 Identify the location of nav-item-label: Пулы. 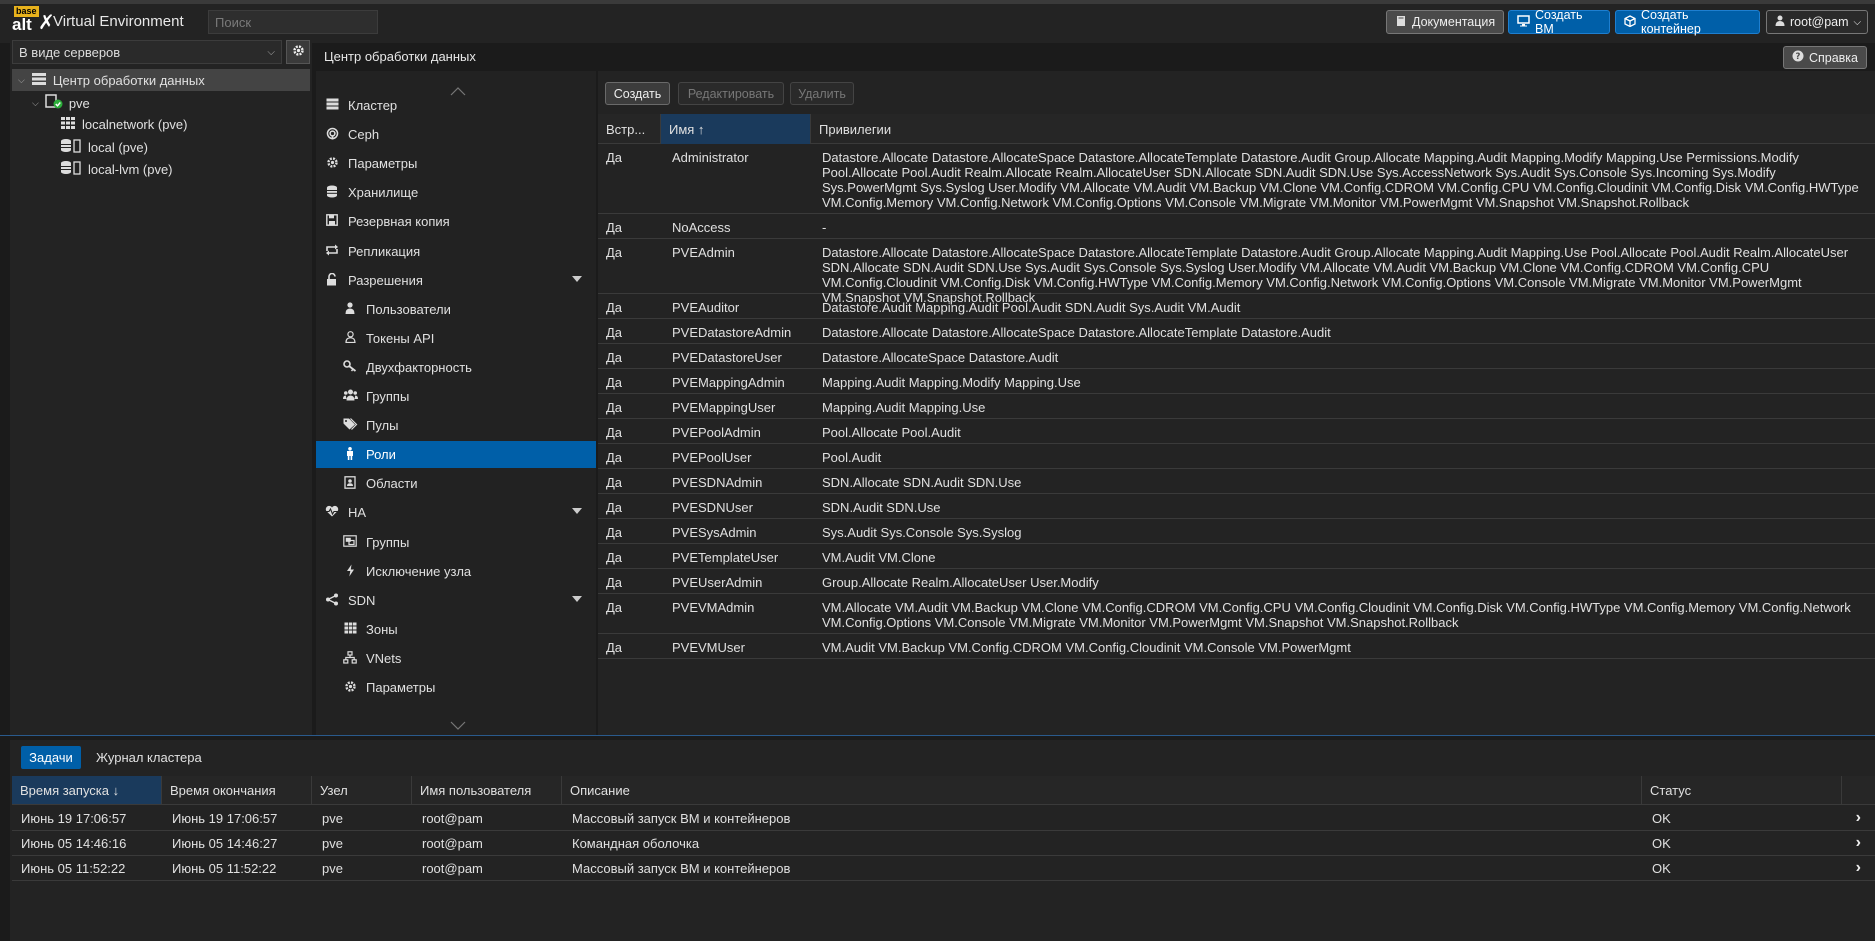
(382, 425).